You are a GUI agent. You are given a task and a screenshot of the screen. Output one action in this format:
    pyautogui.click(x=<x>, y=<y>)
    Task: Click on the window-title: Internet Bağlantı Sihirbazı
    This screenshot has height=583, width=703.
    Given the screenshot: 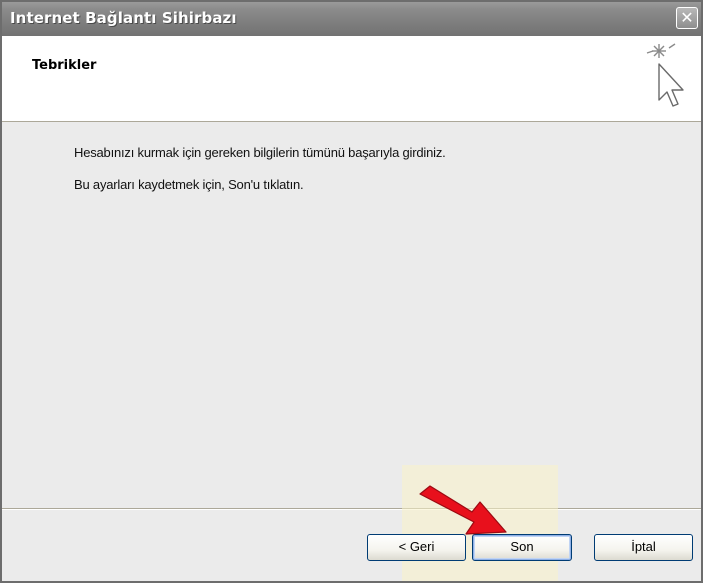 What is the action you would take?
    pyautogui.click(x=123, y=18)
    